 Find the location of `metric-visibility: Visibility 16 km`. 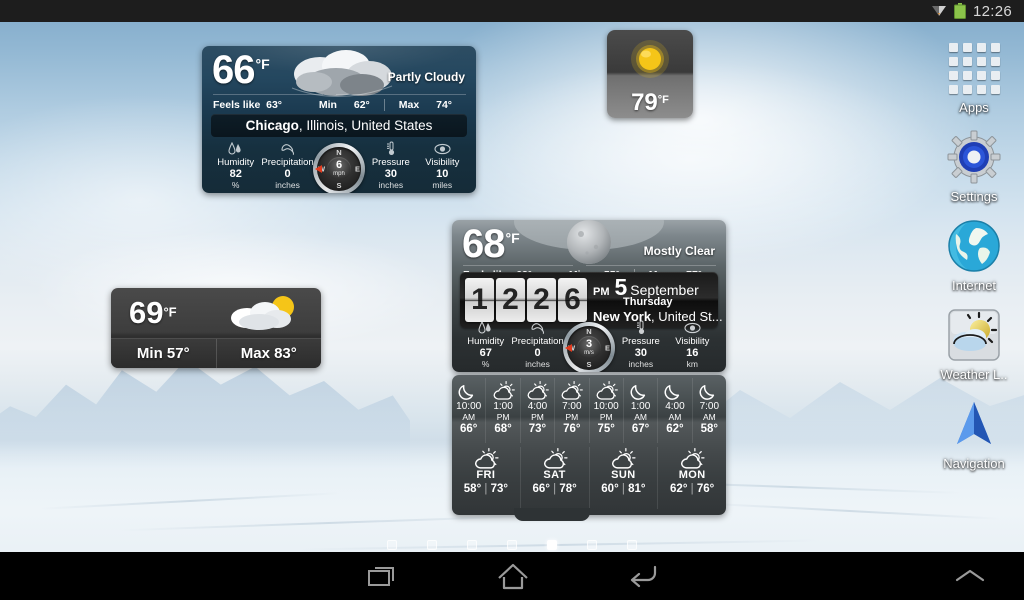

metric-visibility: Visibility 16 km is located at coordinates (692, 344).